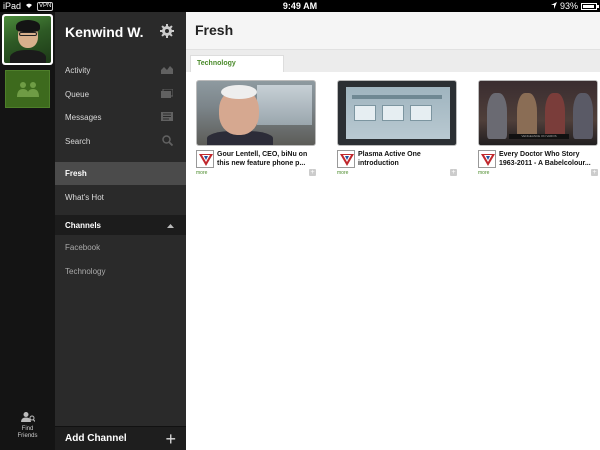  I want to click on queue-icon, so click(167, 94).